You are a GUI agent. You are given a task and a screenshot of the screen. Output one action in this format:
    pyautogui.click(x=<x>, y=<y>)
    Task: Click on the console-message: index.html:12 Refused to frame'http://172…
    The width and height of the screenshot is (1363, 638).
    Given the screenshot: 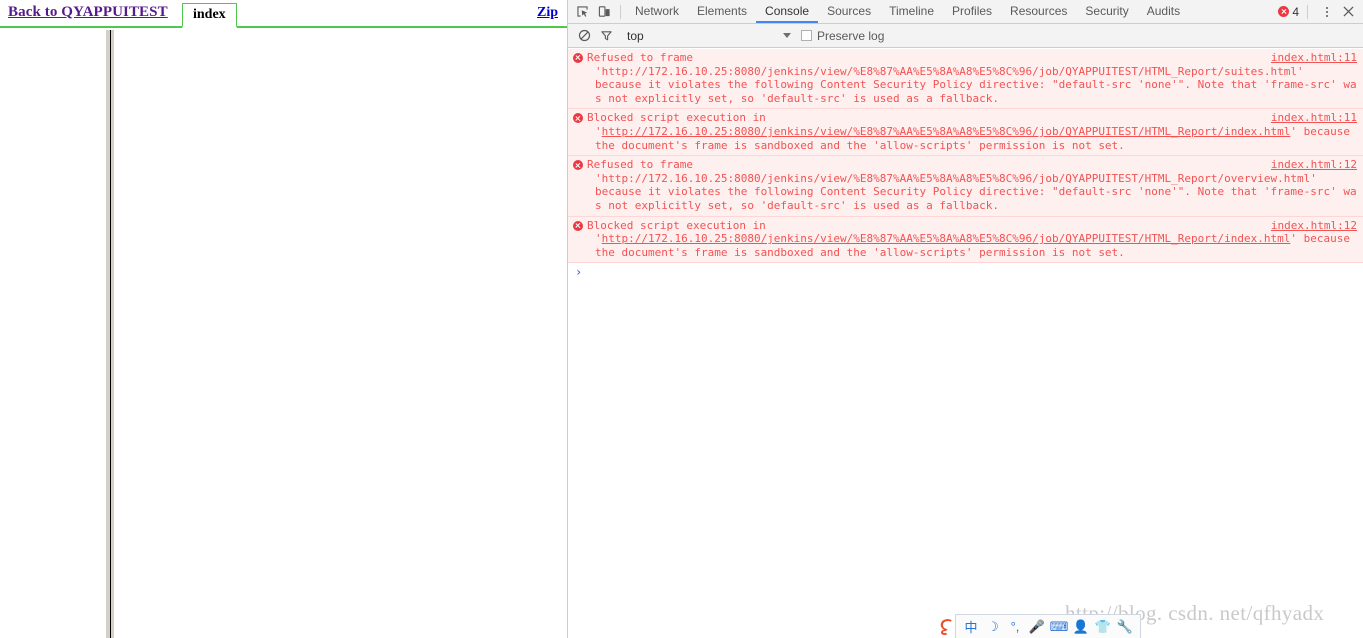 What is the action you would take?
    pyautogui.click(x=965, y=186)
    